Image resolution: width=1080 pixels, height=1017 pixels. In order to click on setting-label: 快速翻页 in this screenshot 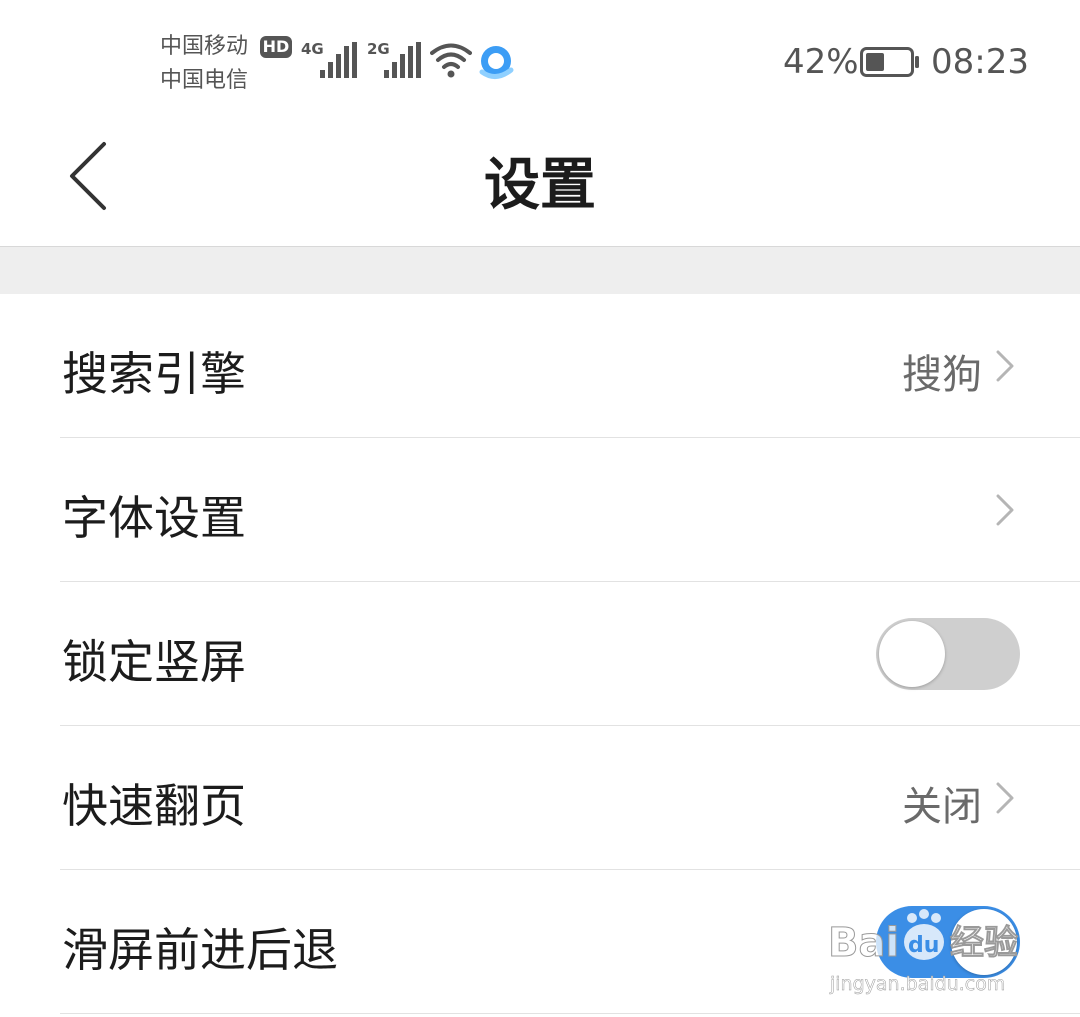, I will do `click(154, 806)`.